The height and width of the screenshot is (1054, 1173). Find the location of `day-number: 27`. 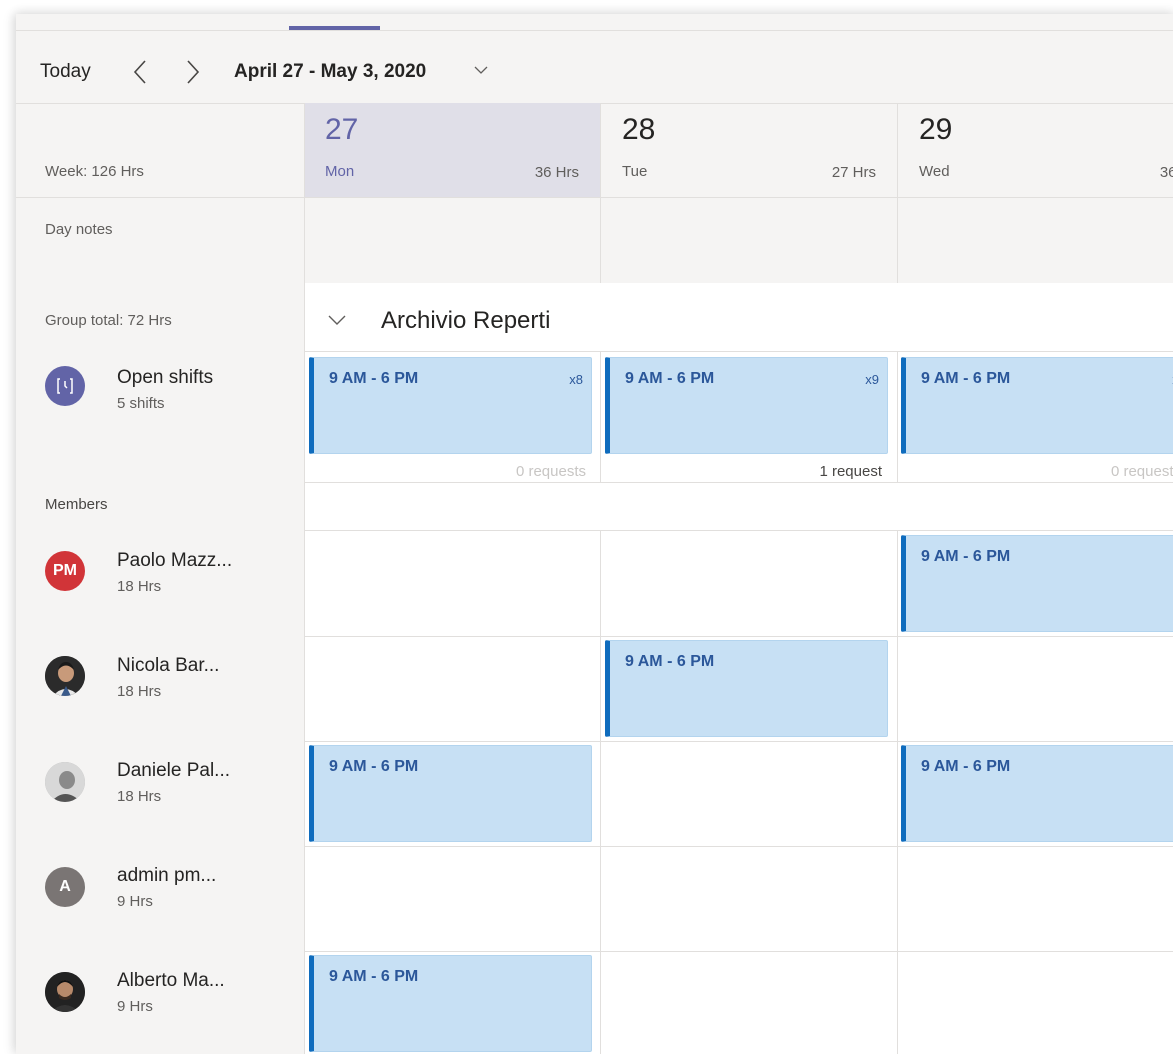

day-number: 27 is located at coordinates (342, 129).